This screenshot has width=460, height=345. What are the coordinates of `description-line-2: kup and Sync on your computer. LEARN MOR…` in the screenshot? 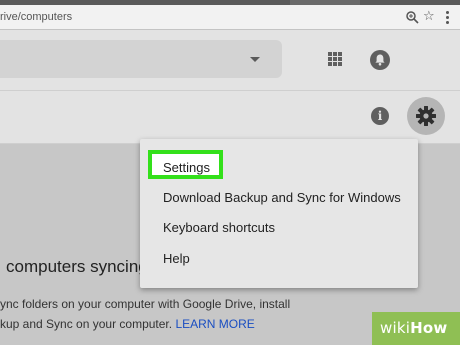 It's located at (145, 324).